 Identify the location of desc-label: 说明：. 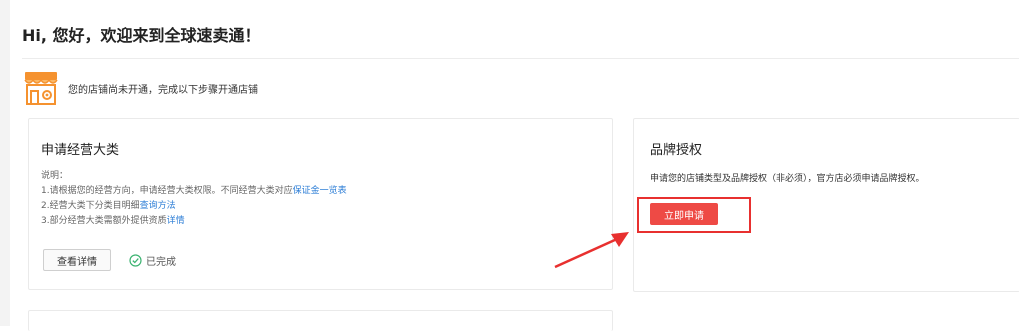
(55, 176).